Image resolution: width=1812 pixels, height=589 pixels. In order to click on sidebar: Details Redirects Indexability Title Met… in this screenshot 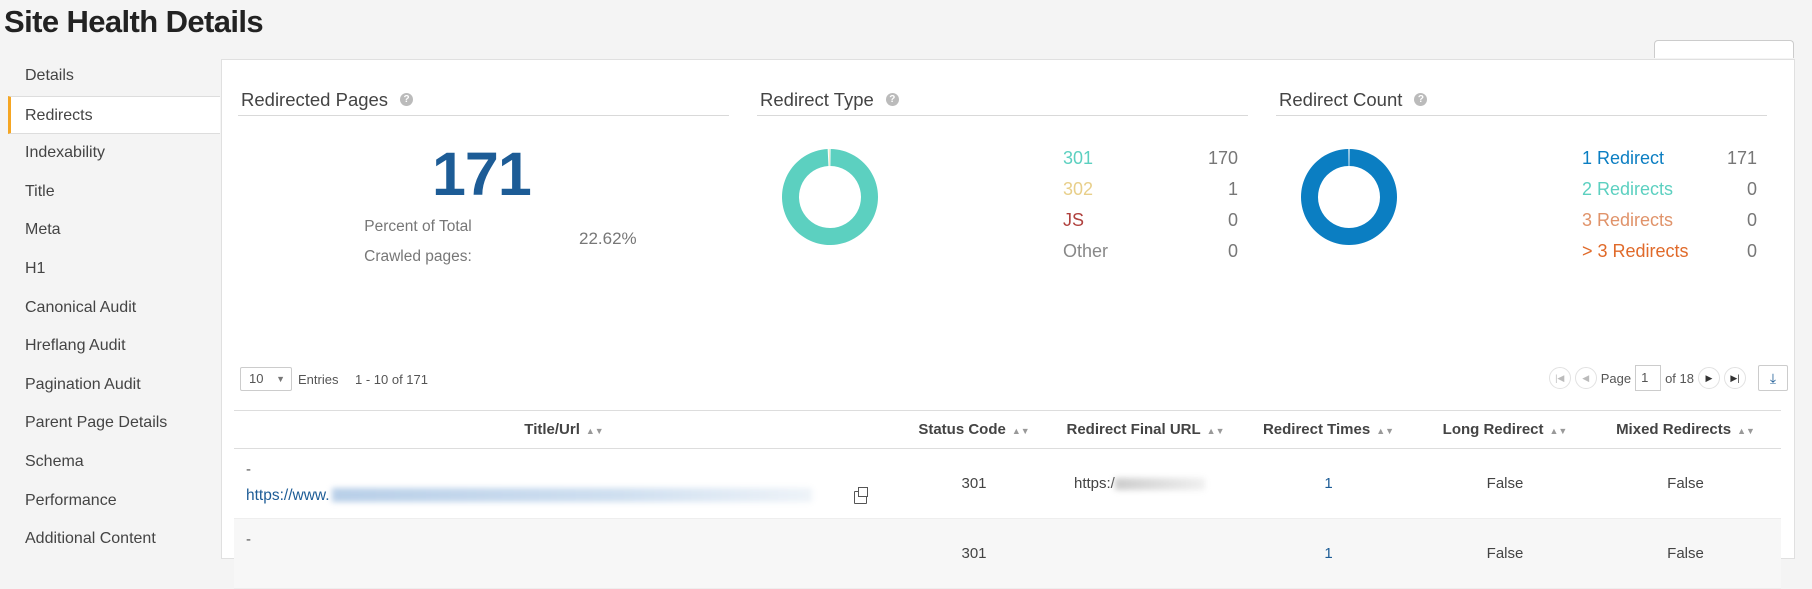, I will do `click(114, 308)`.